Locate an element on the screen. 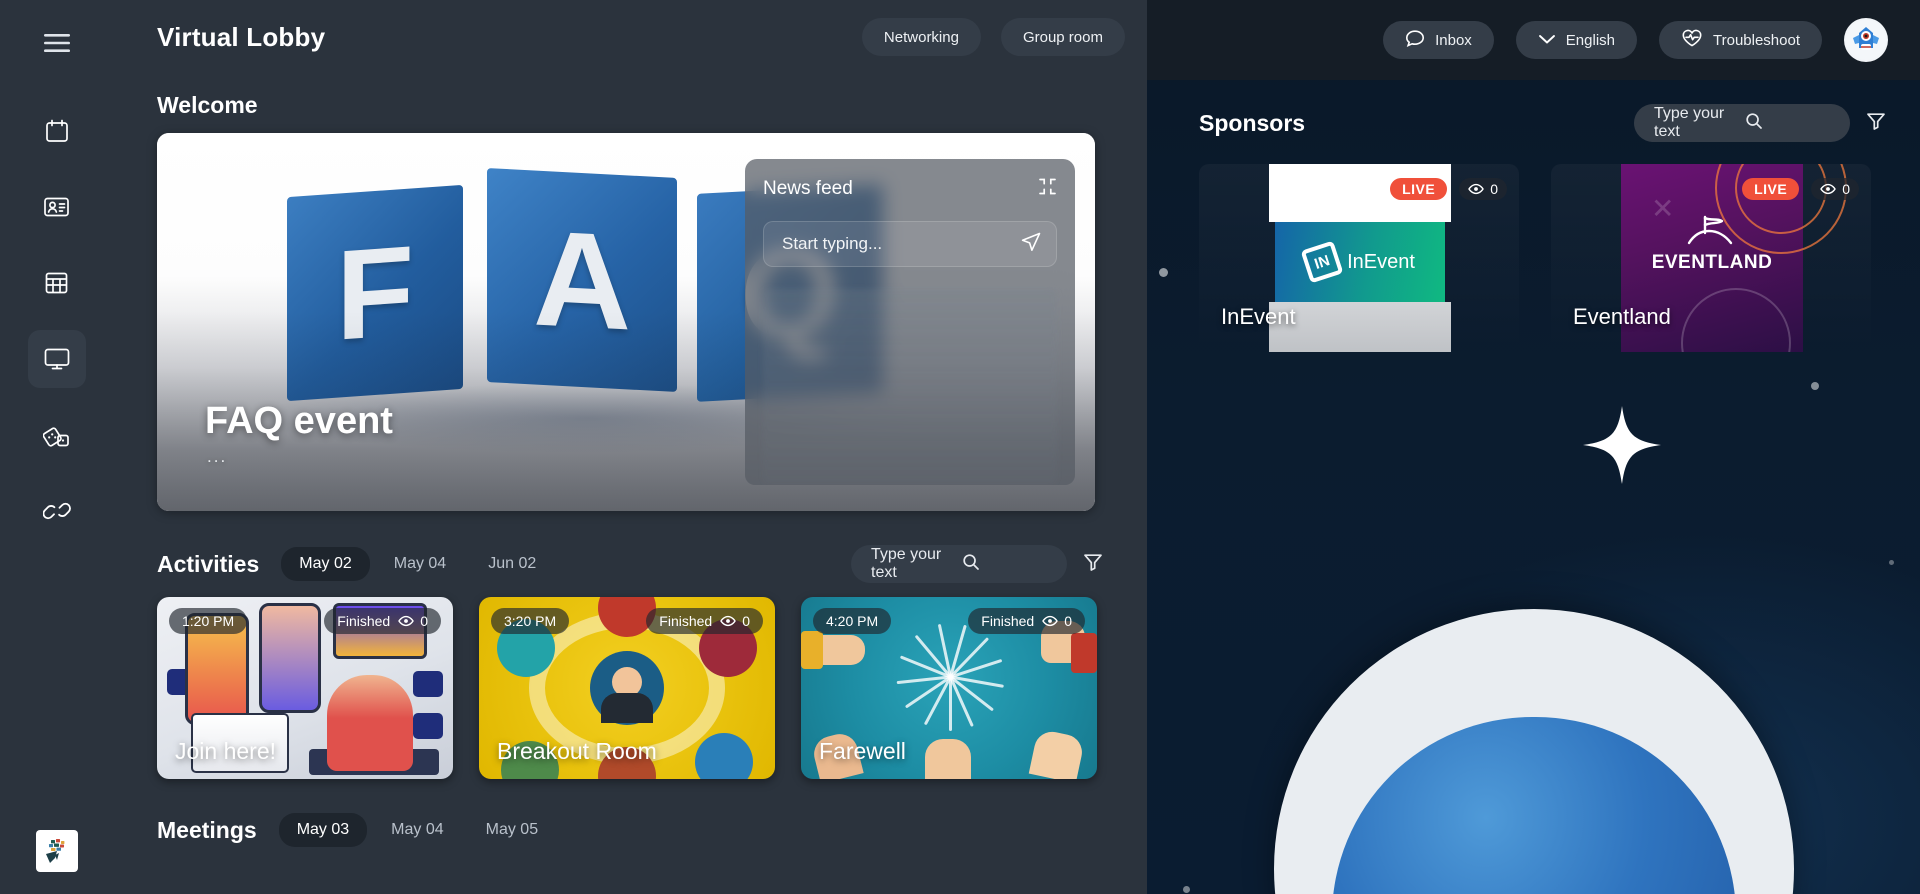 The width and height of the screenshot is (1920, 894). decorative-x-icon: ✕ is located at coordinates (1663, 208).